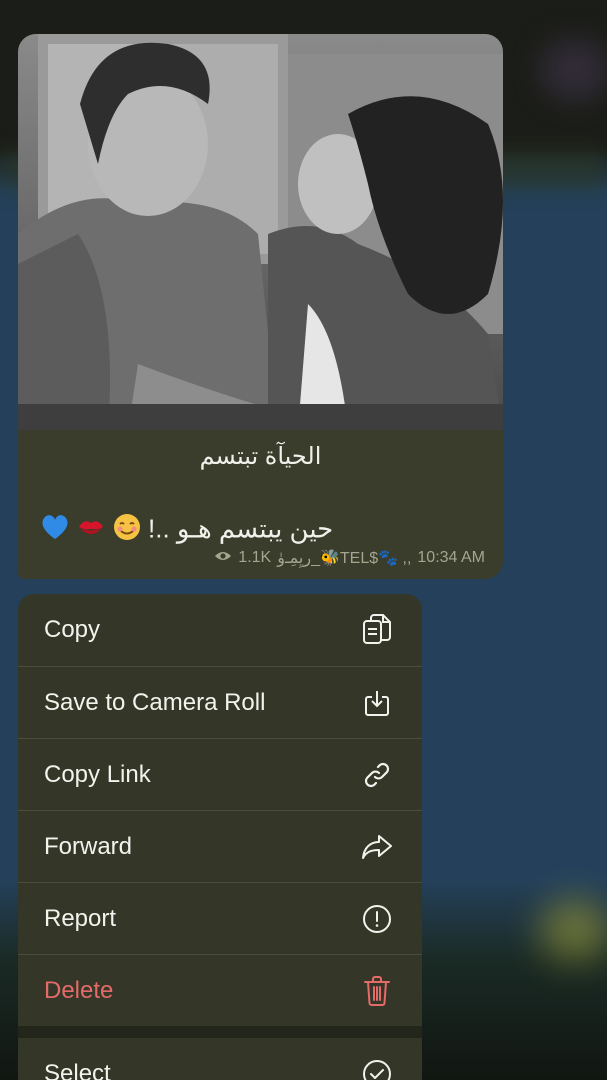 The height and width of the screenshot is (1080, 607). What do you see at coordinates (55, 530) in the screenshot?
I see `blue-heart-icon` at bounding box center [55, 530].